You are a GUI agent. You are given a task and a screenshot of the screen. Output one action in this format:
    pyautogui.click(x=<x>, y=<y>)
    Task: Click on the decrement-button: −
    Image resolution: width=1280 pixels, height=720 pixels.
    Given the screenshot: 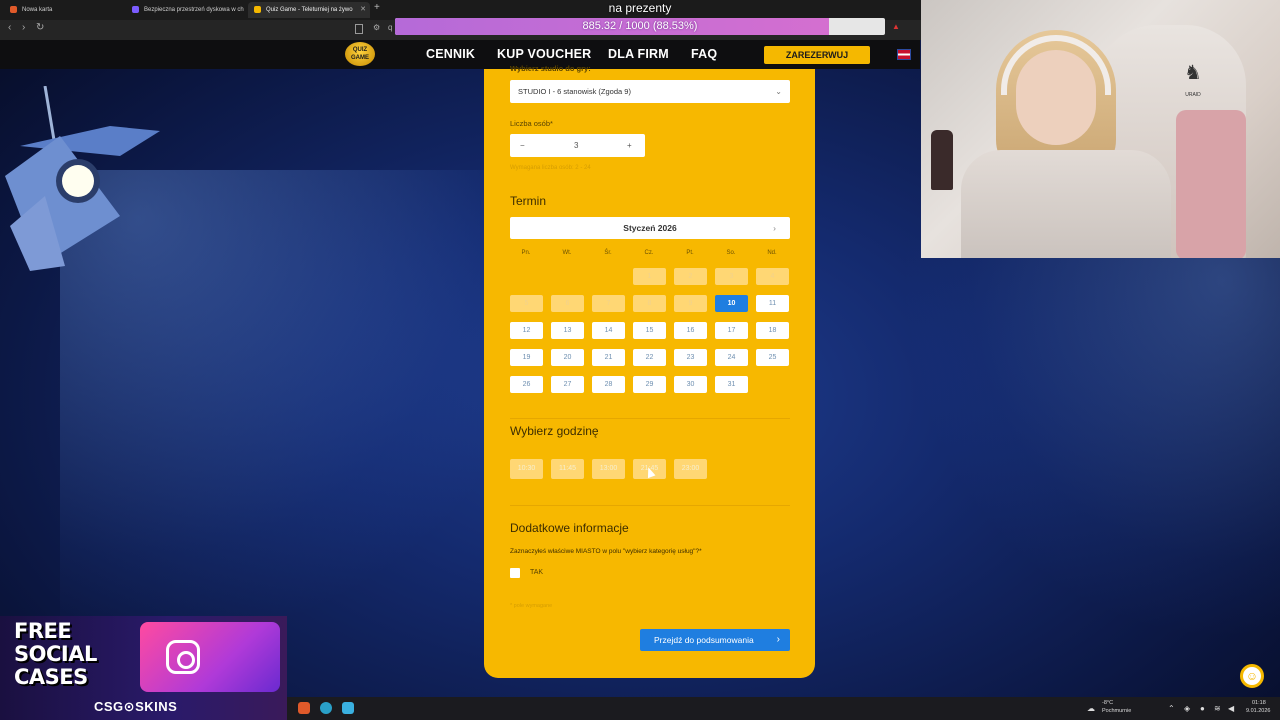 What is the action you would take?
    pyautogui.click(x=522, y=145)
    